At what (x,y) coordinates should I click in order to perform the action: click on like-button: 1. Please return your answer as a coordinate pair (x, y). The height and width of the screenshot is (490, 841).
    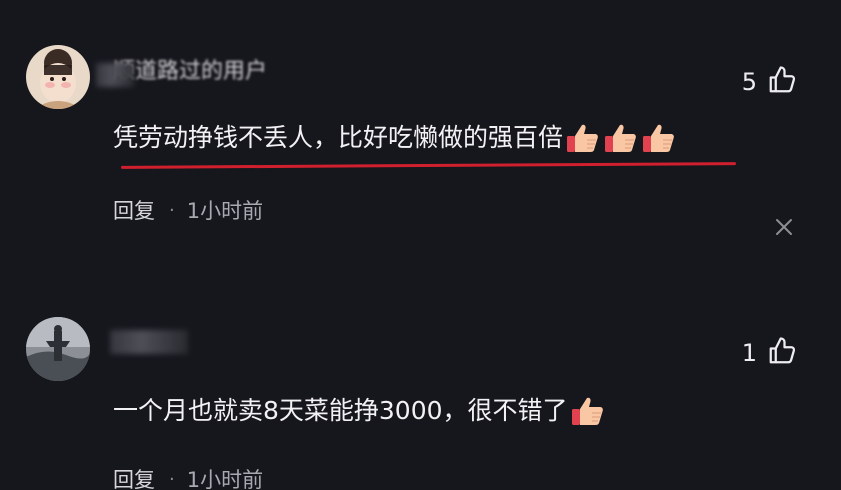
    Looking at the image, I should click on (769, 353).